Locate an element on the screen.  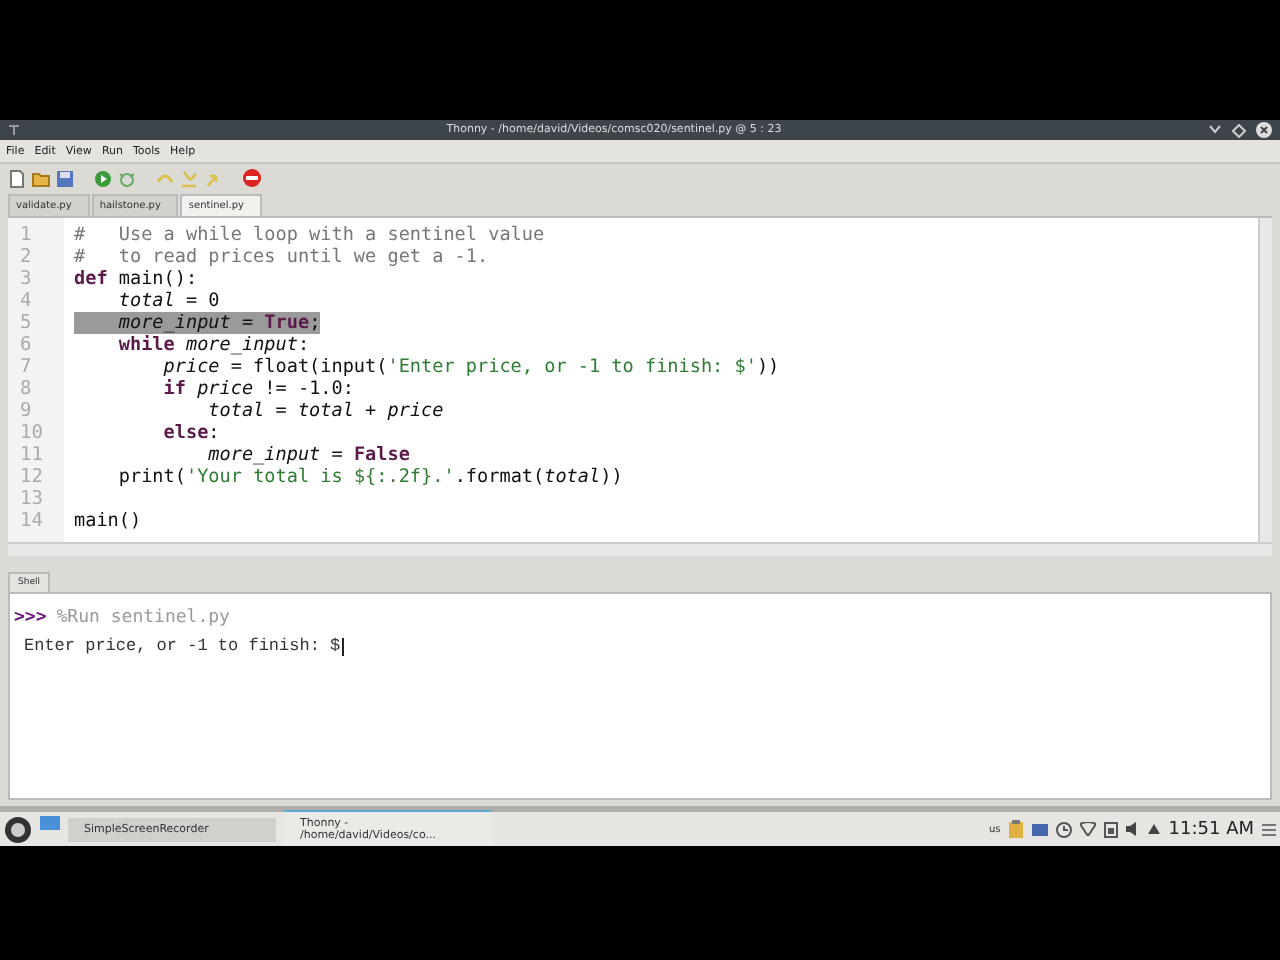
minimize-icon is located at coordinates (1215, 130).